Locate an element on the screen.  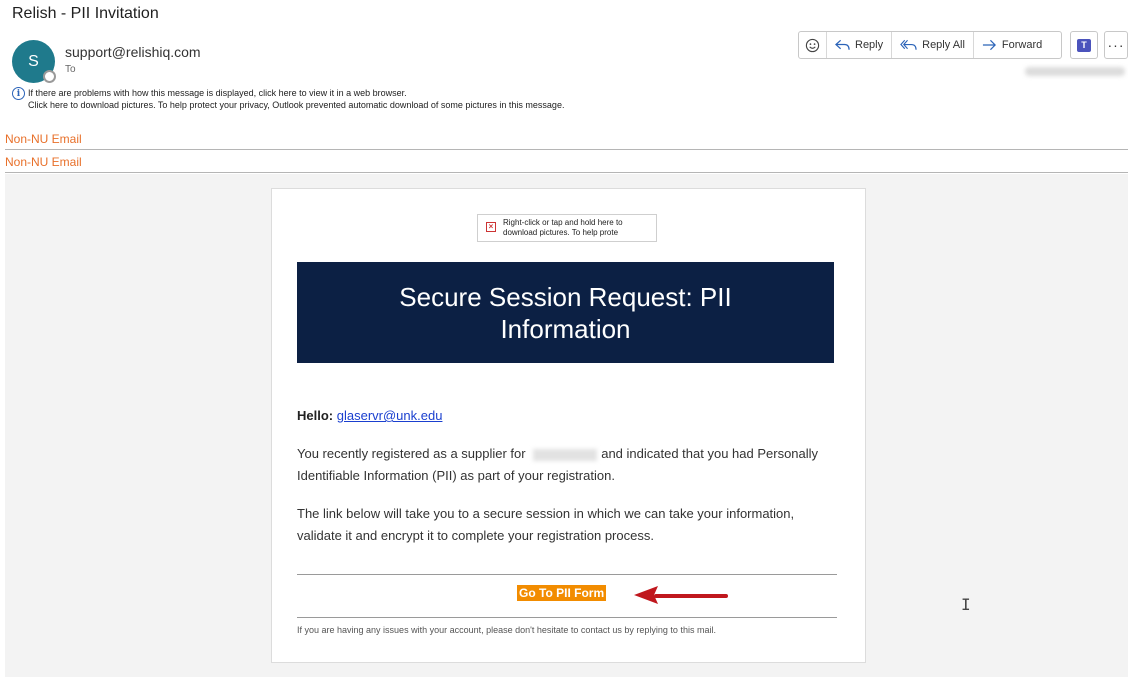
hero-banner: Secure Session Request: PII Information is located at coordinates (565, 312).